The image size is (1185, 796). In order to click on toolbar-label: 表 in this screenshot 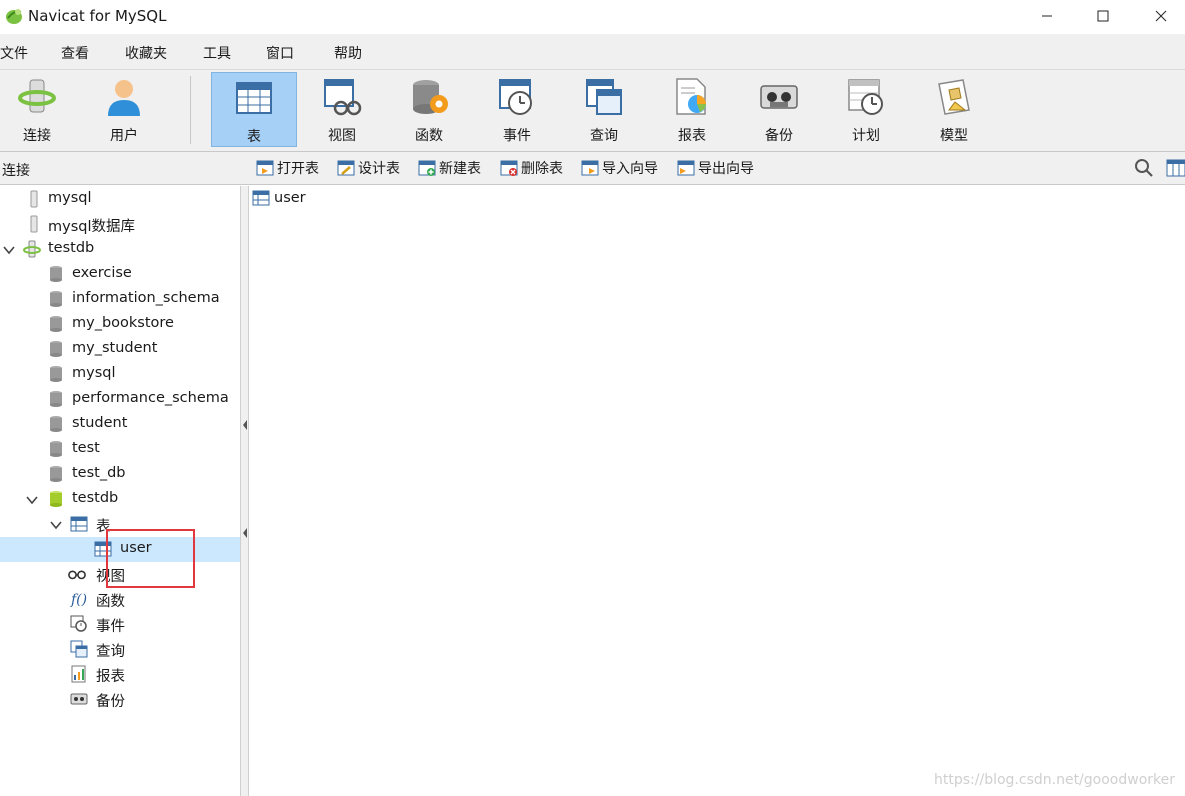, I will do `click(254, 137)`.